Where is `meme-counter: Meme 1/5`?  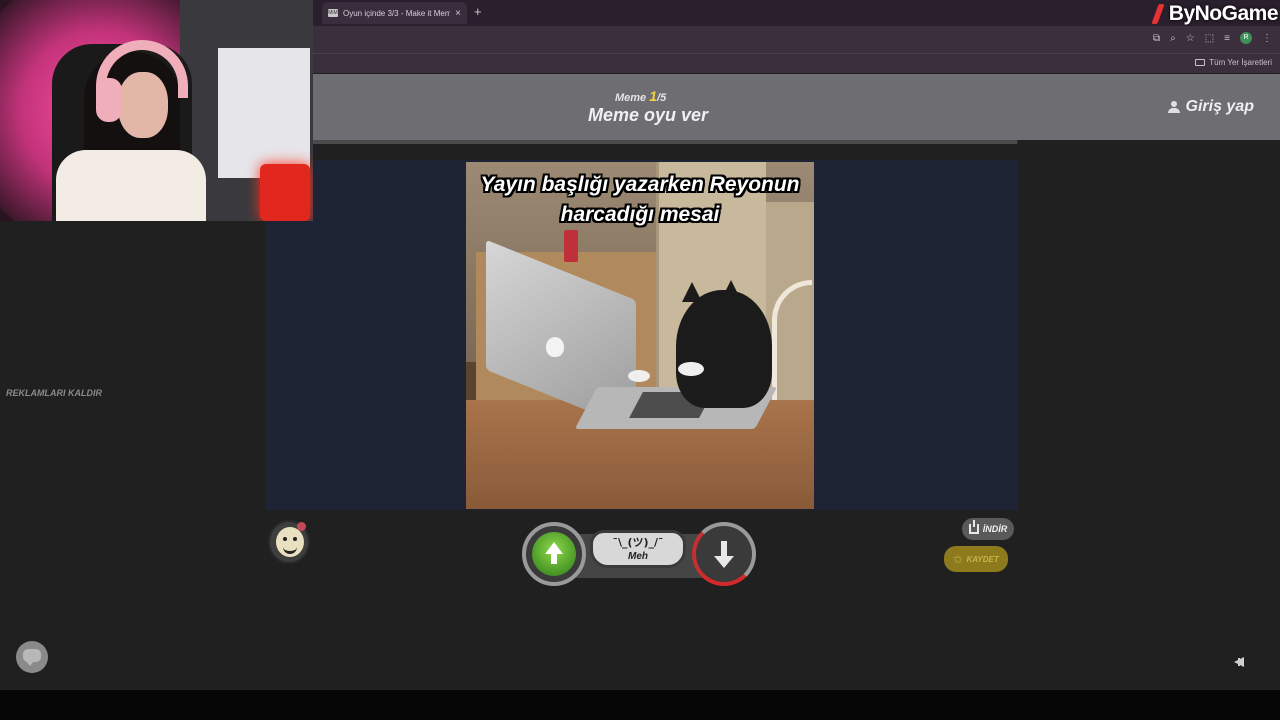
meme-counter: Meme 1/5 is located at coordinates (640, 96).